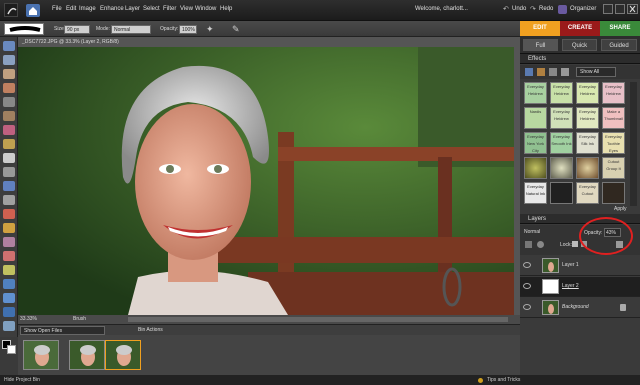 The width and height of the screenshot is (640, 385). Describe the element at coordinates (9, 284) in the screenshot. I see `paint-bucket-tool-icon` at that location.